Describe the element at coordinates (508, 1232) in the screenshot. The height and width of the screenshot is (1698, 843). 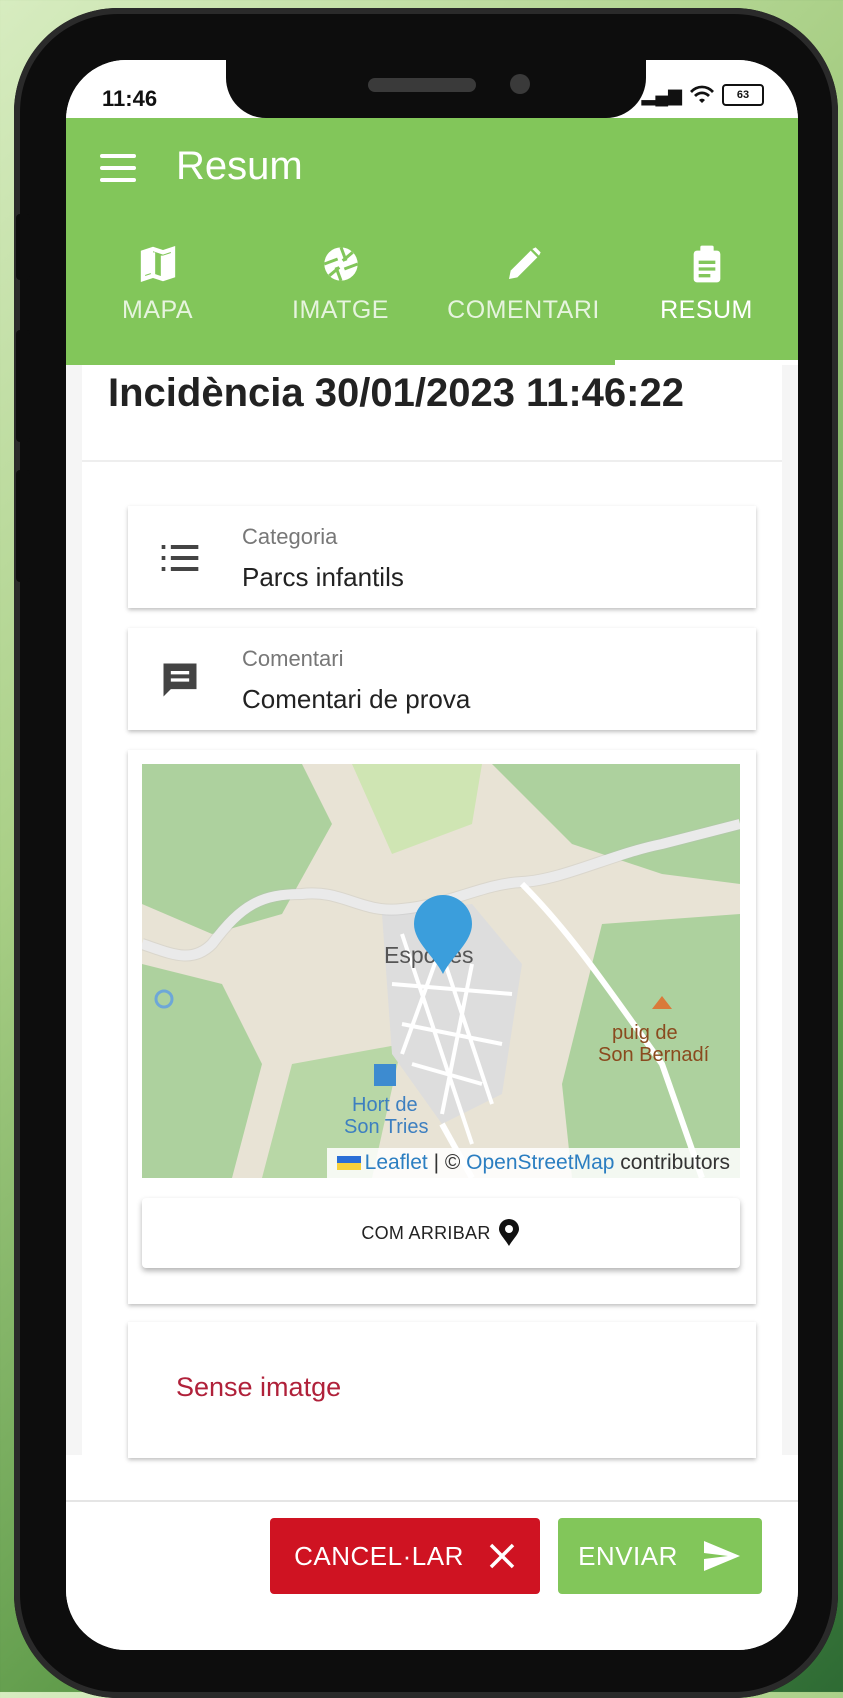
I see `location-pin-icon` at that location.